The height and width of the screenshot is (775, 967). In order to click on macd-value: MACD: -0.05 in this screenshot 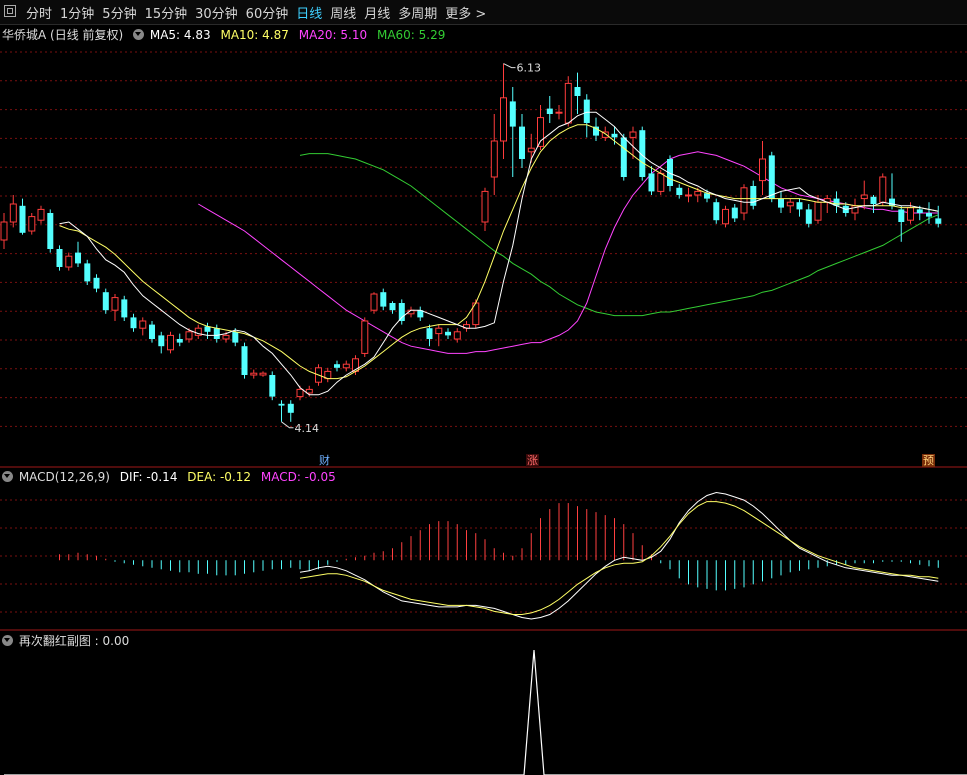, I will do `click(298, 477)`.